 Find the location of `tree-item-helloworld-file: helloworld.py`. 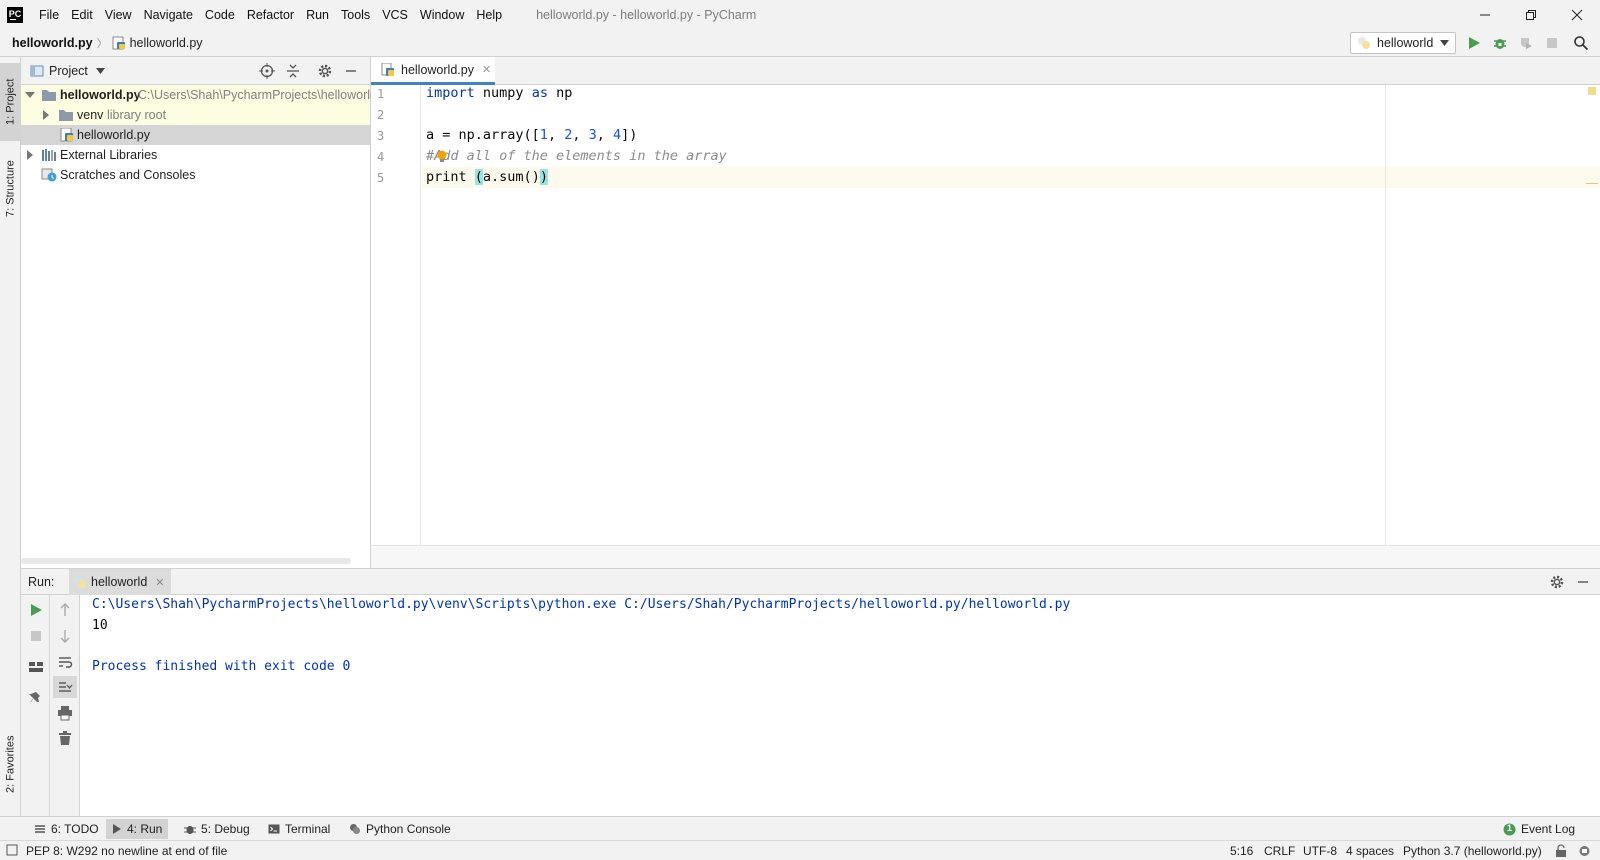

tree-item-helloworld-file: helloworld.py is located at coordinates (195, 135).